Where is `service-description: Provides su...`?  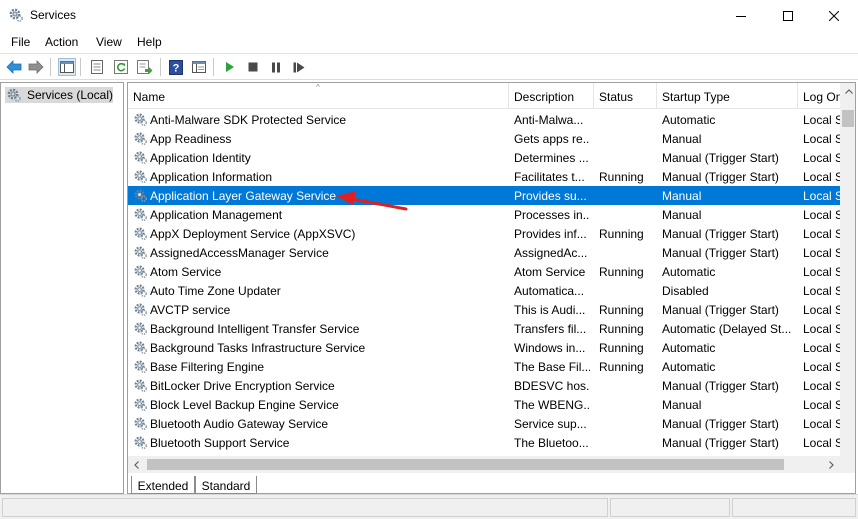
service-description: Provides su... is located at coordinates (550, 196).